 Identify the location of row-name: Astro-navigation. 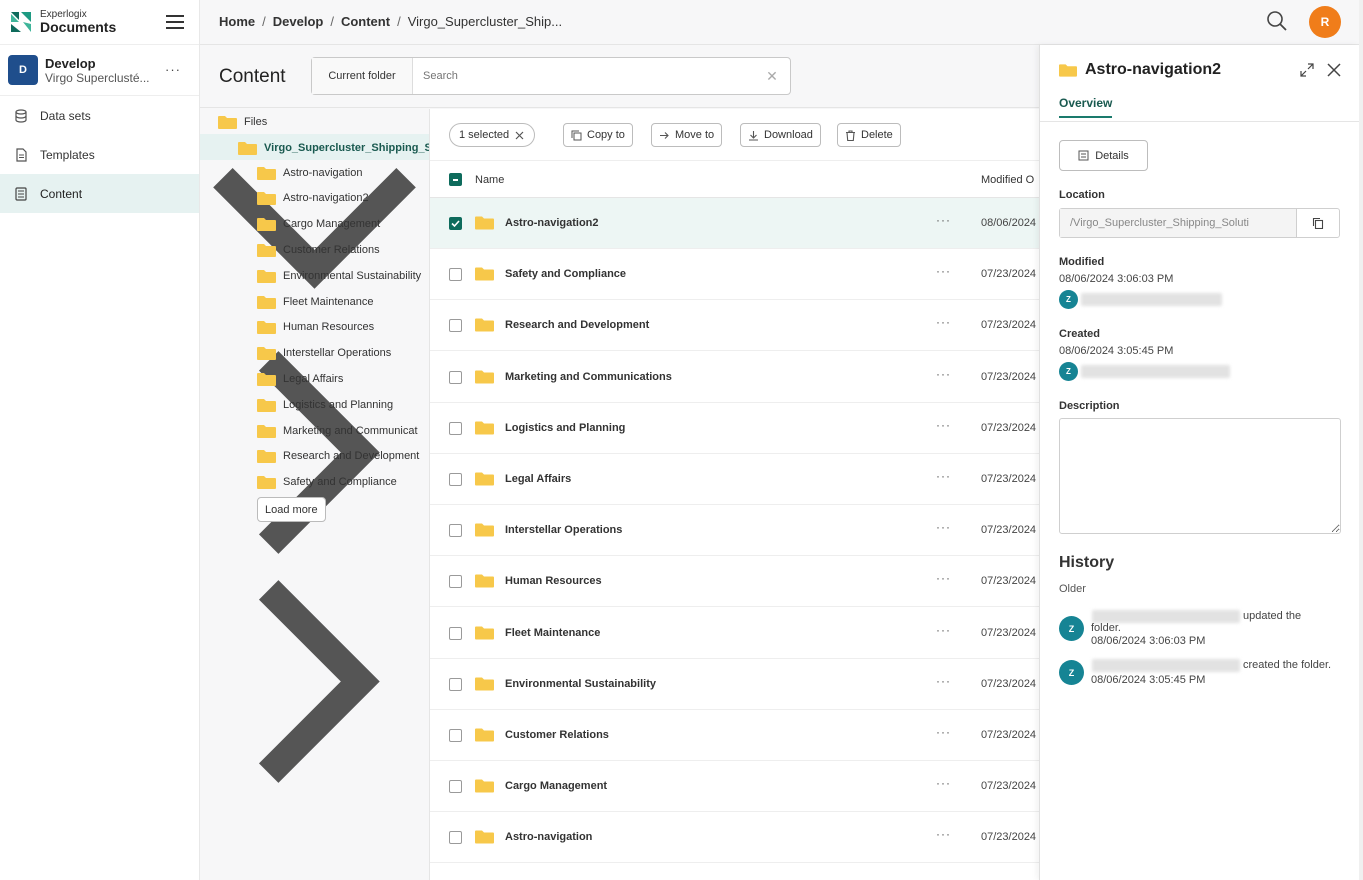
(548, 837).